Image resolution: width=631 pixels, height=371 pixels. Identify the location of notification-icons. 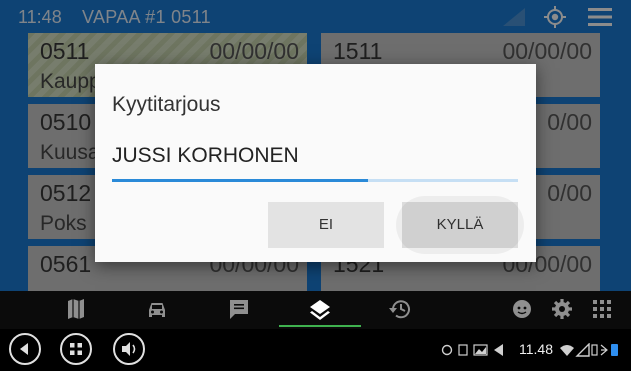
(472, 350).